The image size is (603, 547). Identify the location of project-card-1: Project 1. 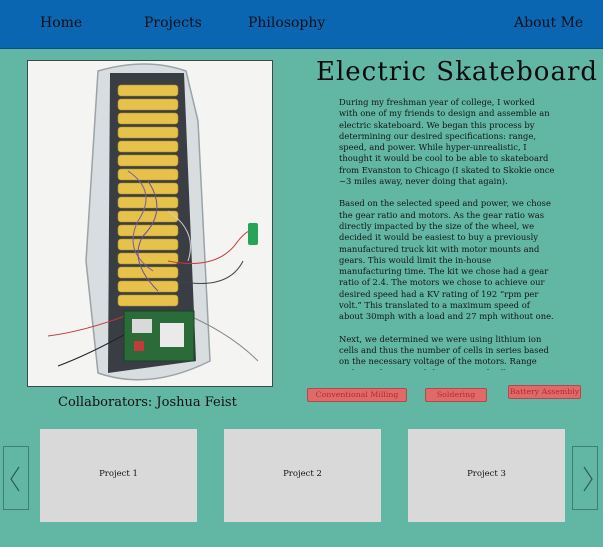
(118, 475).